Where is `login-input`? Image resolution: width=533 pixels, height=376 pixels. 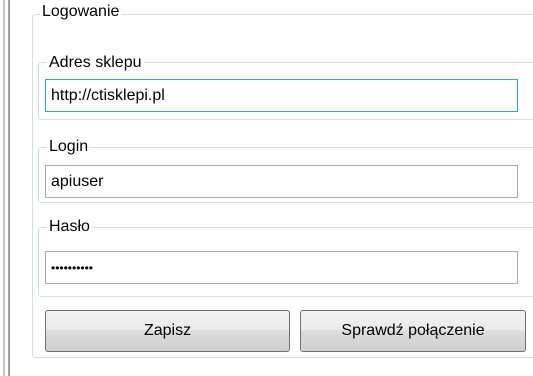
login-input is located at coordinates (281, 181).